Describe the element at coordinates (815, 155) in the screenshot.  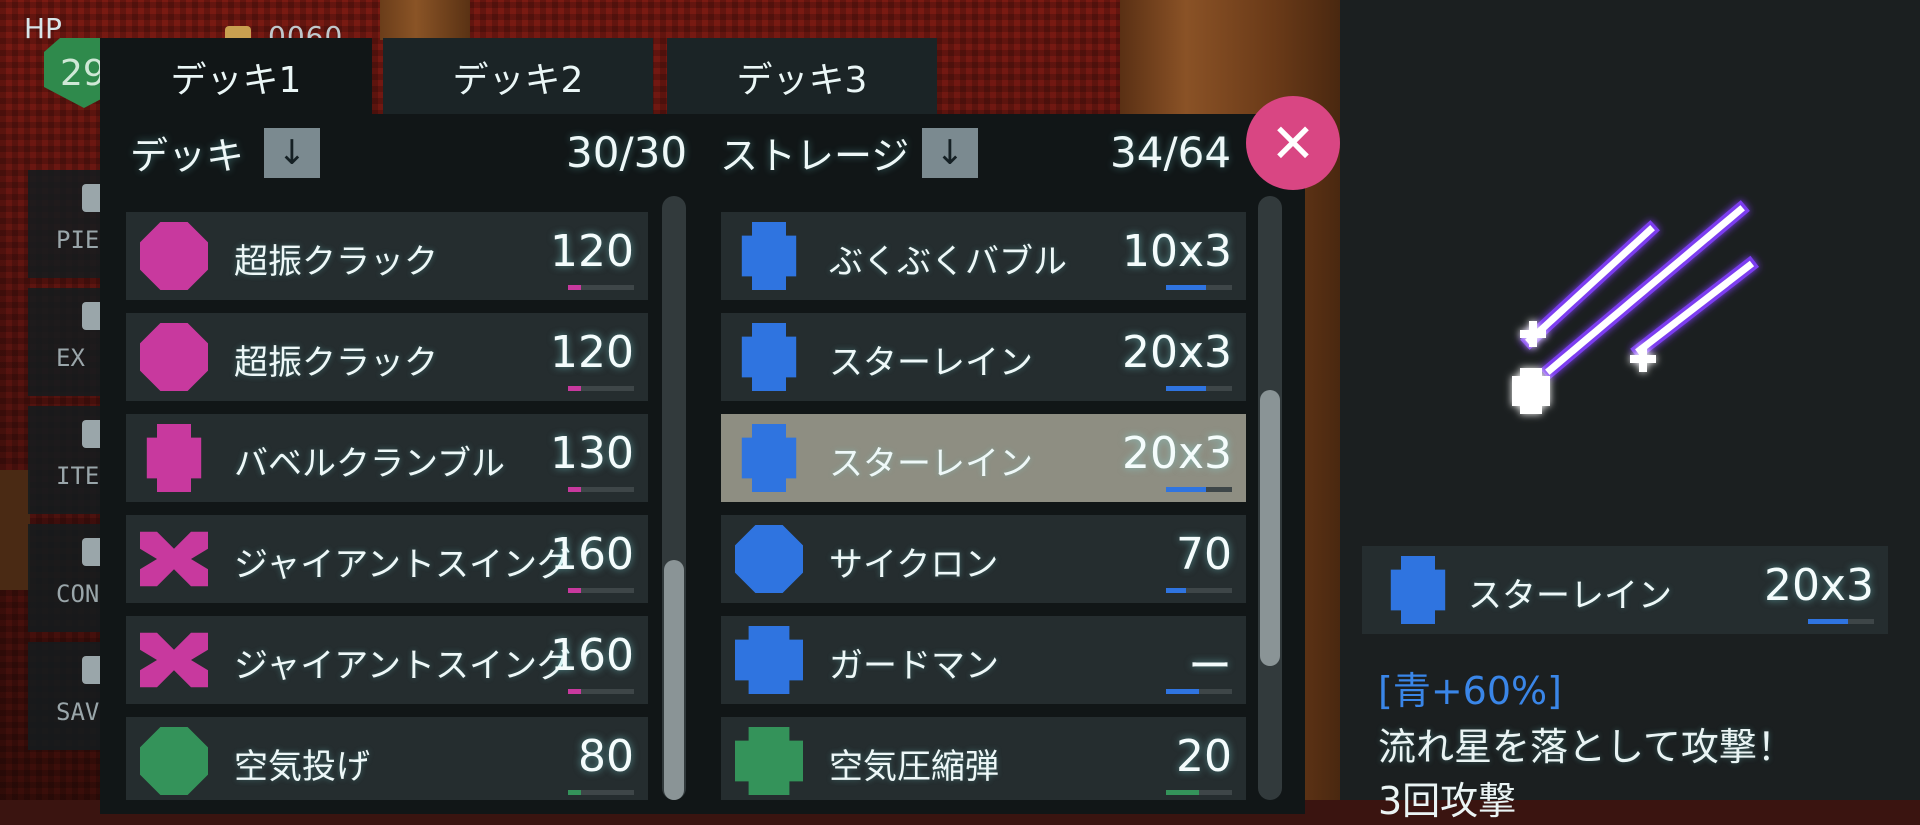
I see `storage-title: ストレージ` at that location.